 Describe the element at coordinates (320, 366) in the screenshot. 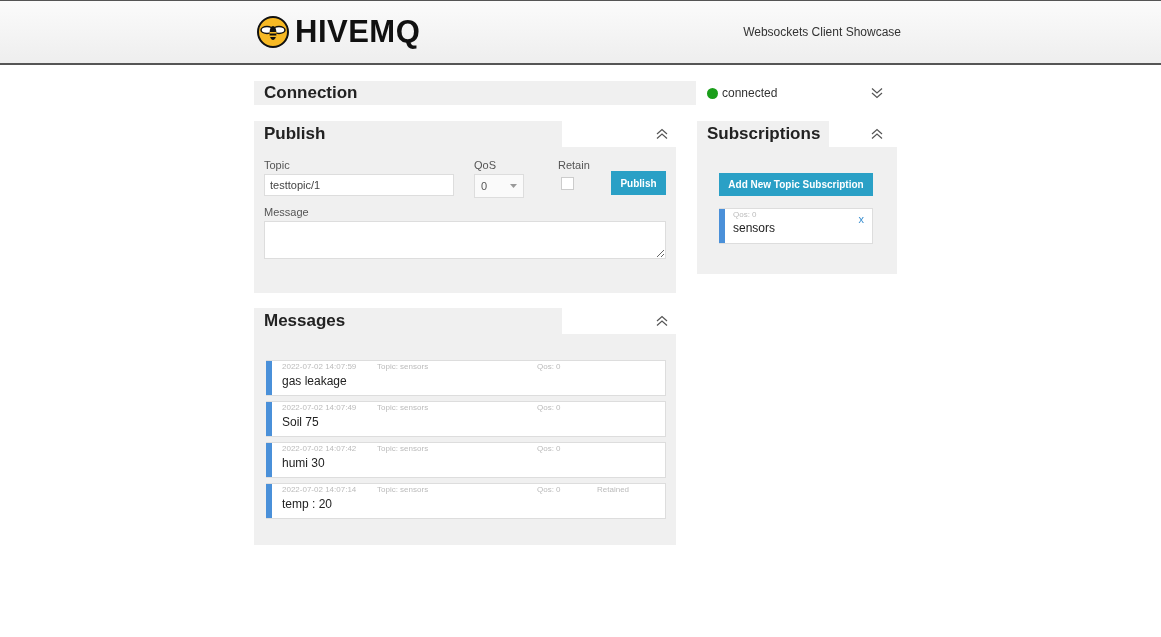

I see `message-time: 2022-07-02 14:07:59` at that location.